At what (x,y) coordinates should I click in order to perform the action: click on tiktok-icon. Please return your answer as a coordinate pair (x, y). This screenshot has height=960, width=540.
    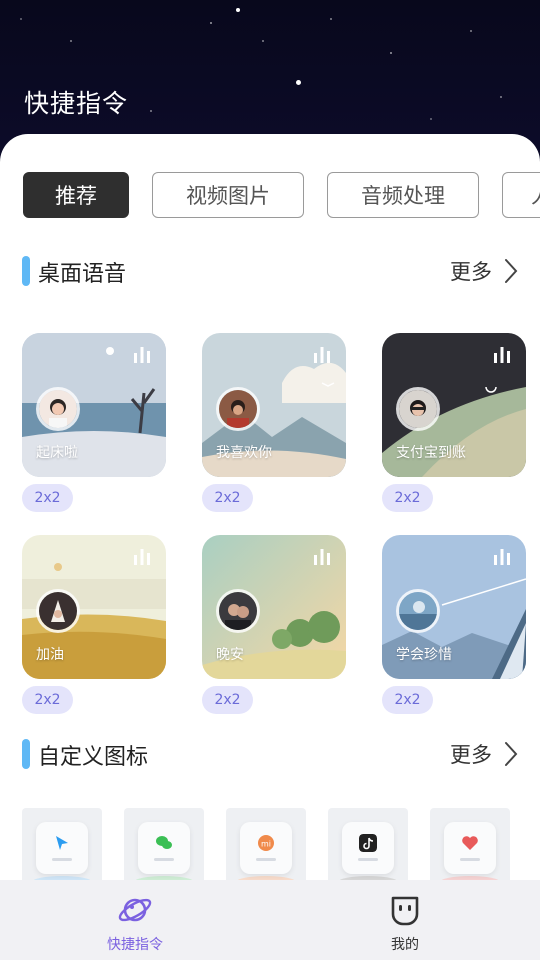
    Looking at the image, I should click on (368, 843).